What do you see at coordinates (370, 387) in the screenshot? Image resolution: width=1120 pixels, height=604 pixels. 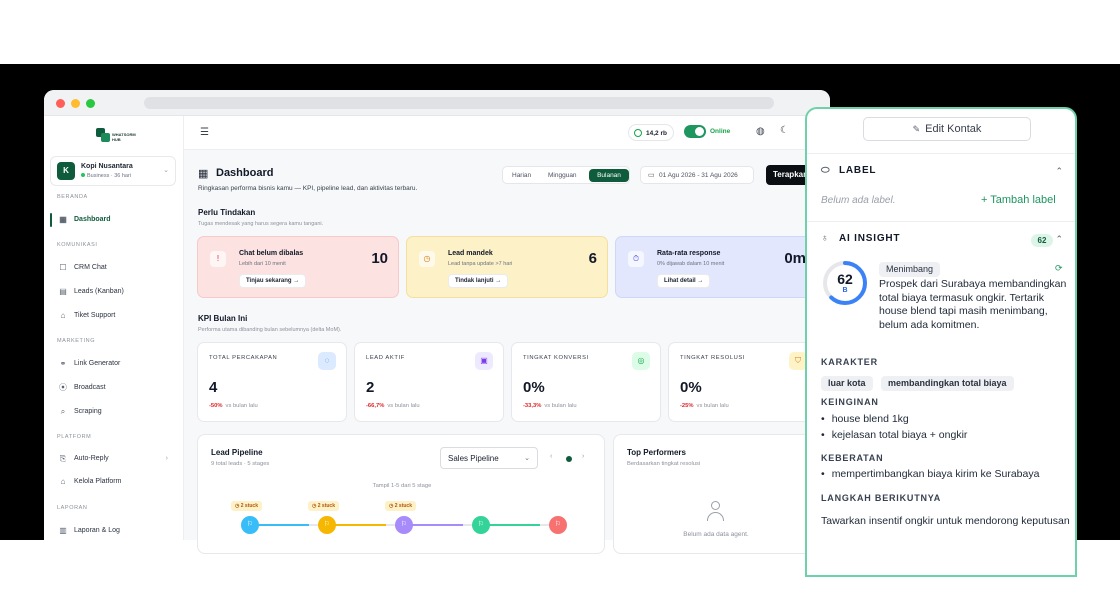 I see `kpi-value: 2` at bounding box center [370, 387].